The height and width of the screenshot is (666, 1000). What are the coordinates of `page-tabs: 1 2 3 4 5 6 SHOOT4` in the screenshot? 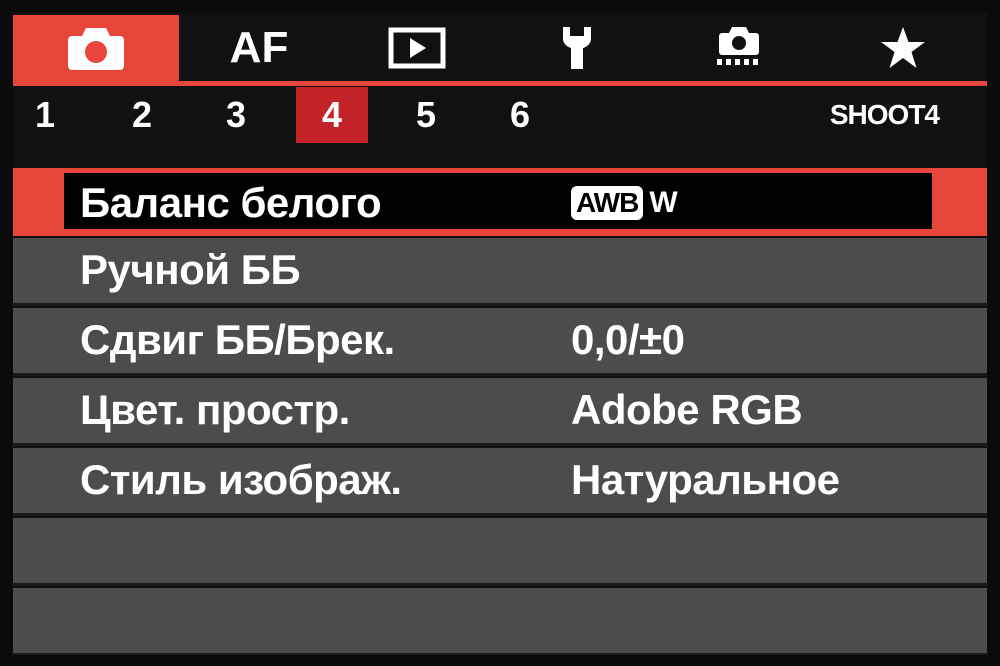 It's located at (500, 116).